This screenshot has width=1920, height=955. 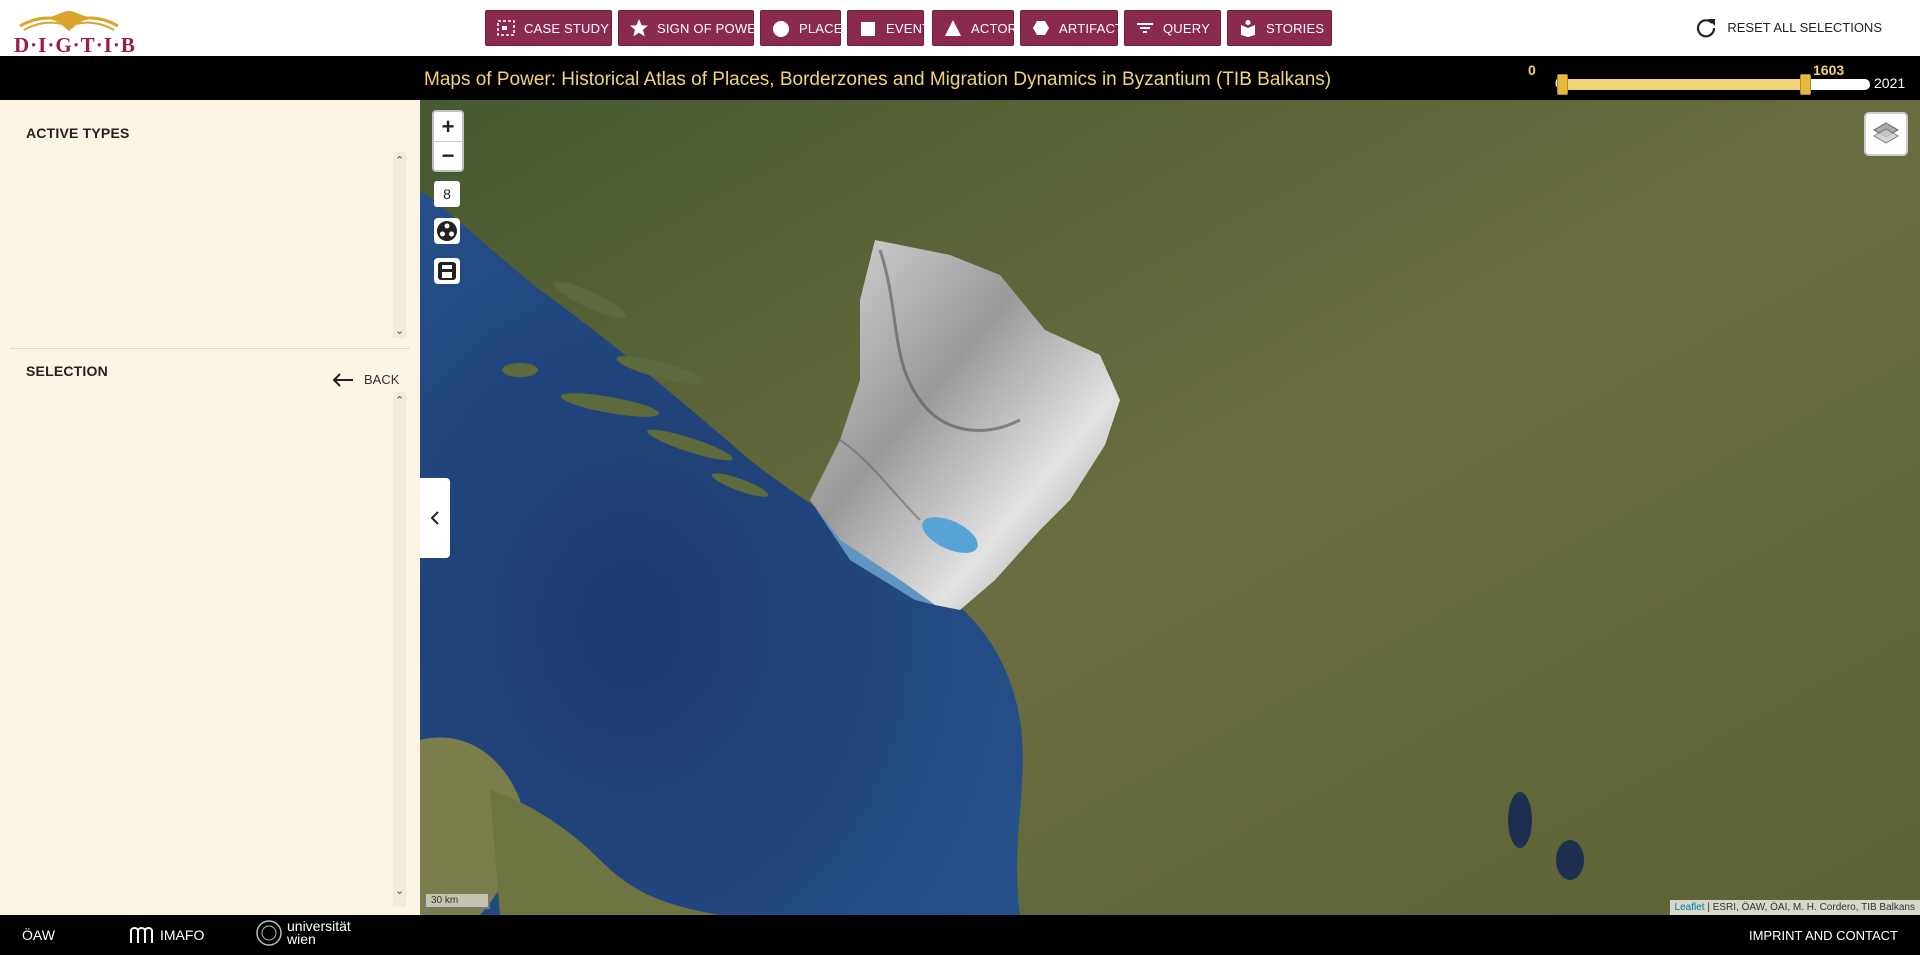 I want to click on zoom-control: + −, so click(x=448, y=141).